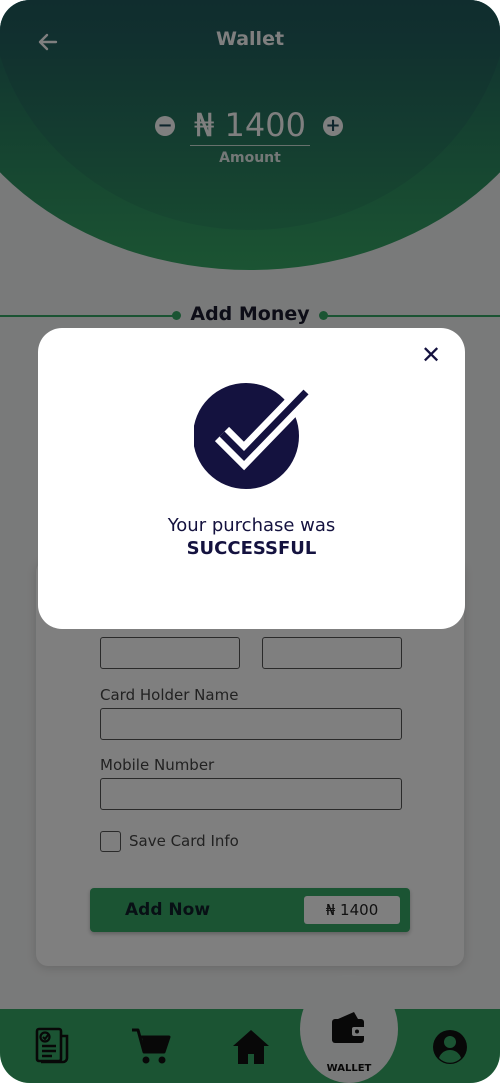  What do you see at coordinates (431, 355) in the screenshot?
I see `close-icon: ✕` at bounding box center [431, 355].